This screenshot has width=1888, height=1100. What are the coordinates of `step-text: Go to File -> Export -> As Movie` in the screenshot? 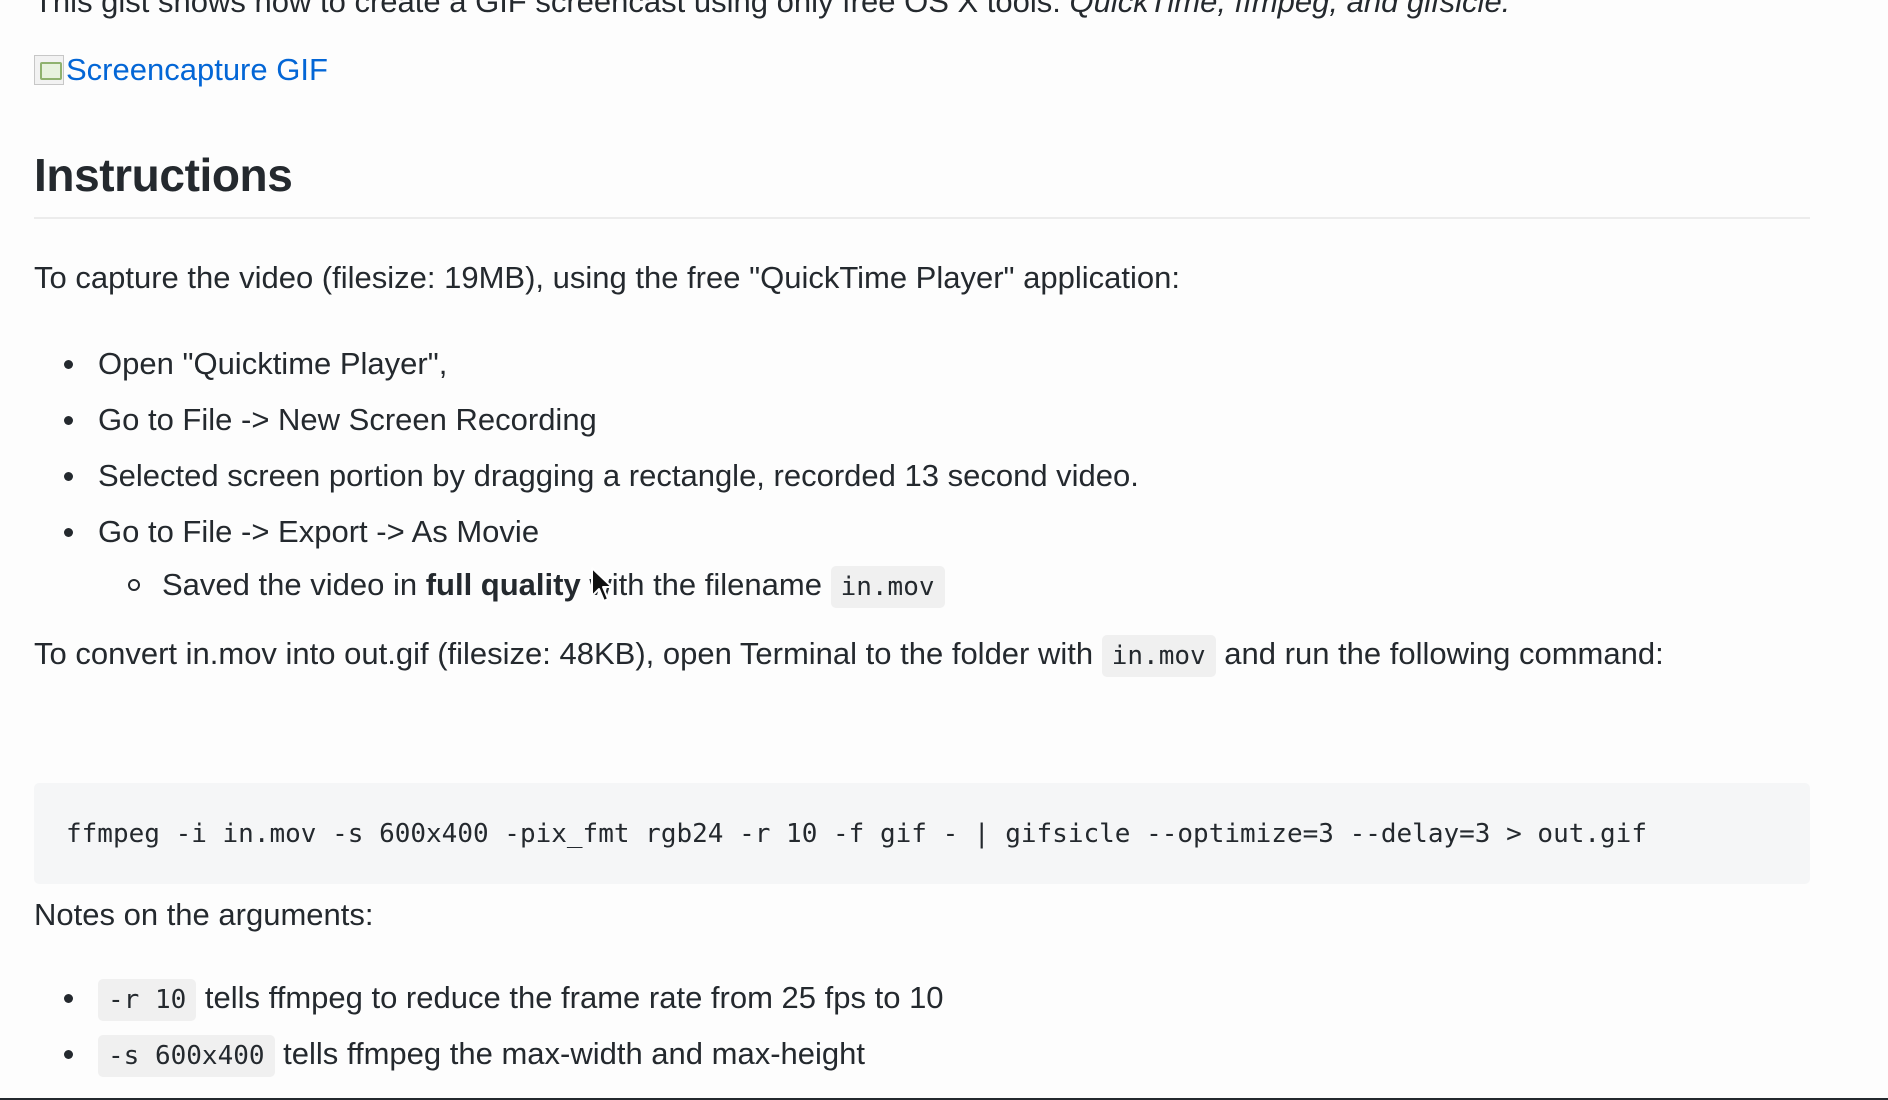 It's located at (319, 531).